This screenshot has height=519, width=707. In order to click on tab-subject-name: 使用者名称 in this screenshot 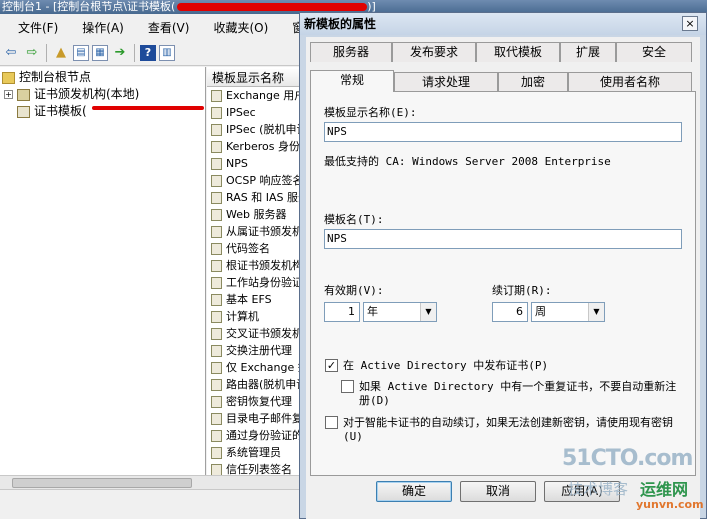, I will do `click(630, 82)`.